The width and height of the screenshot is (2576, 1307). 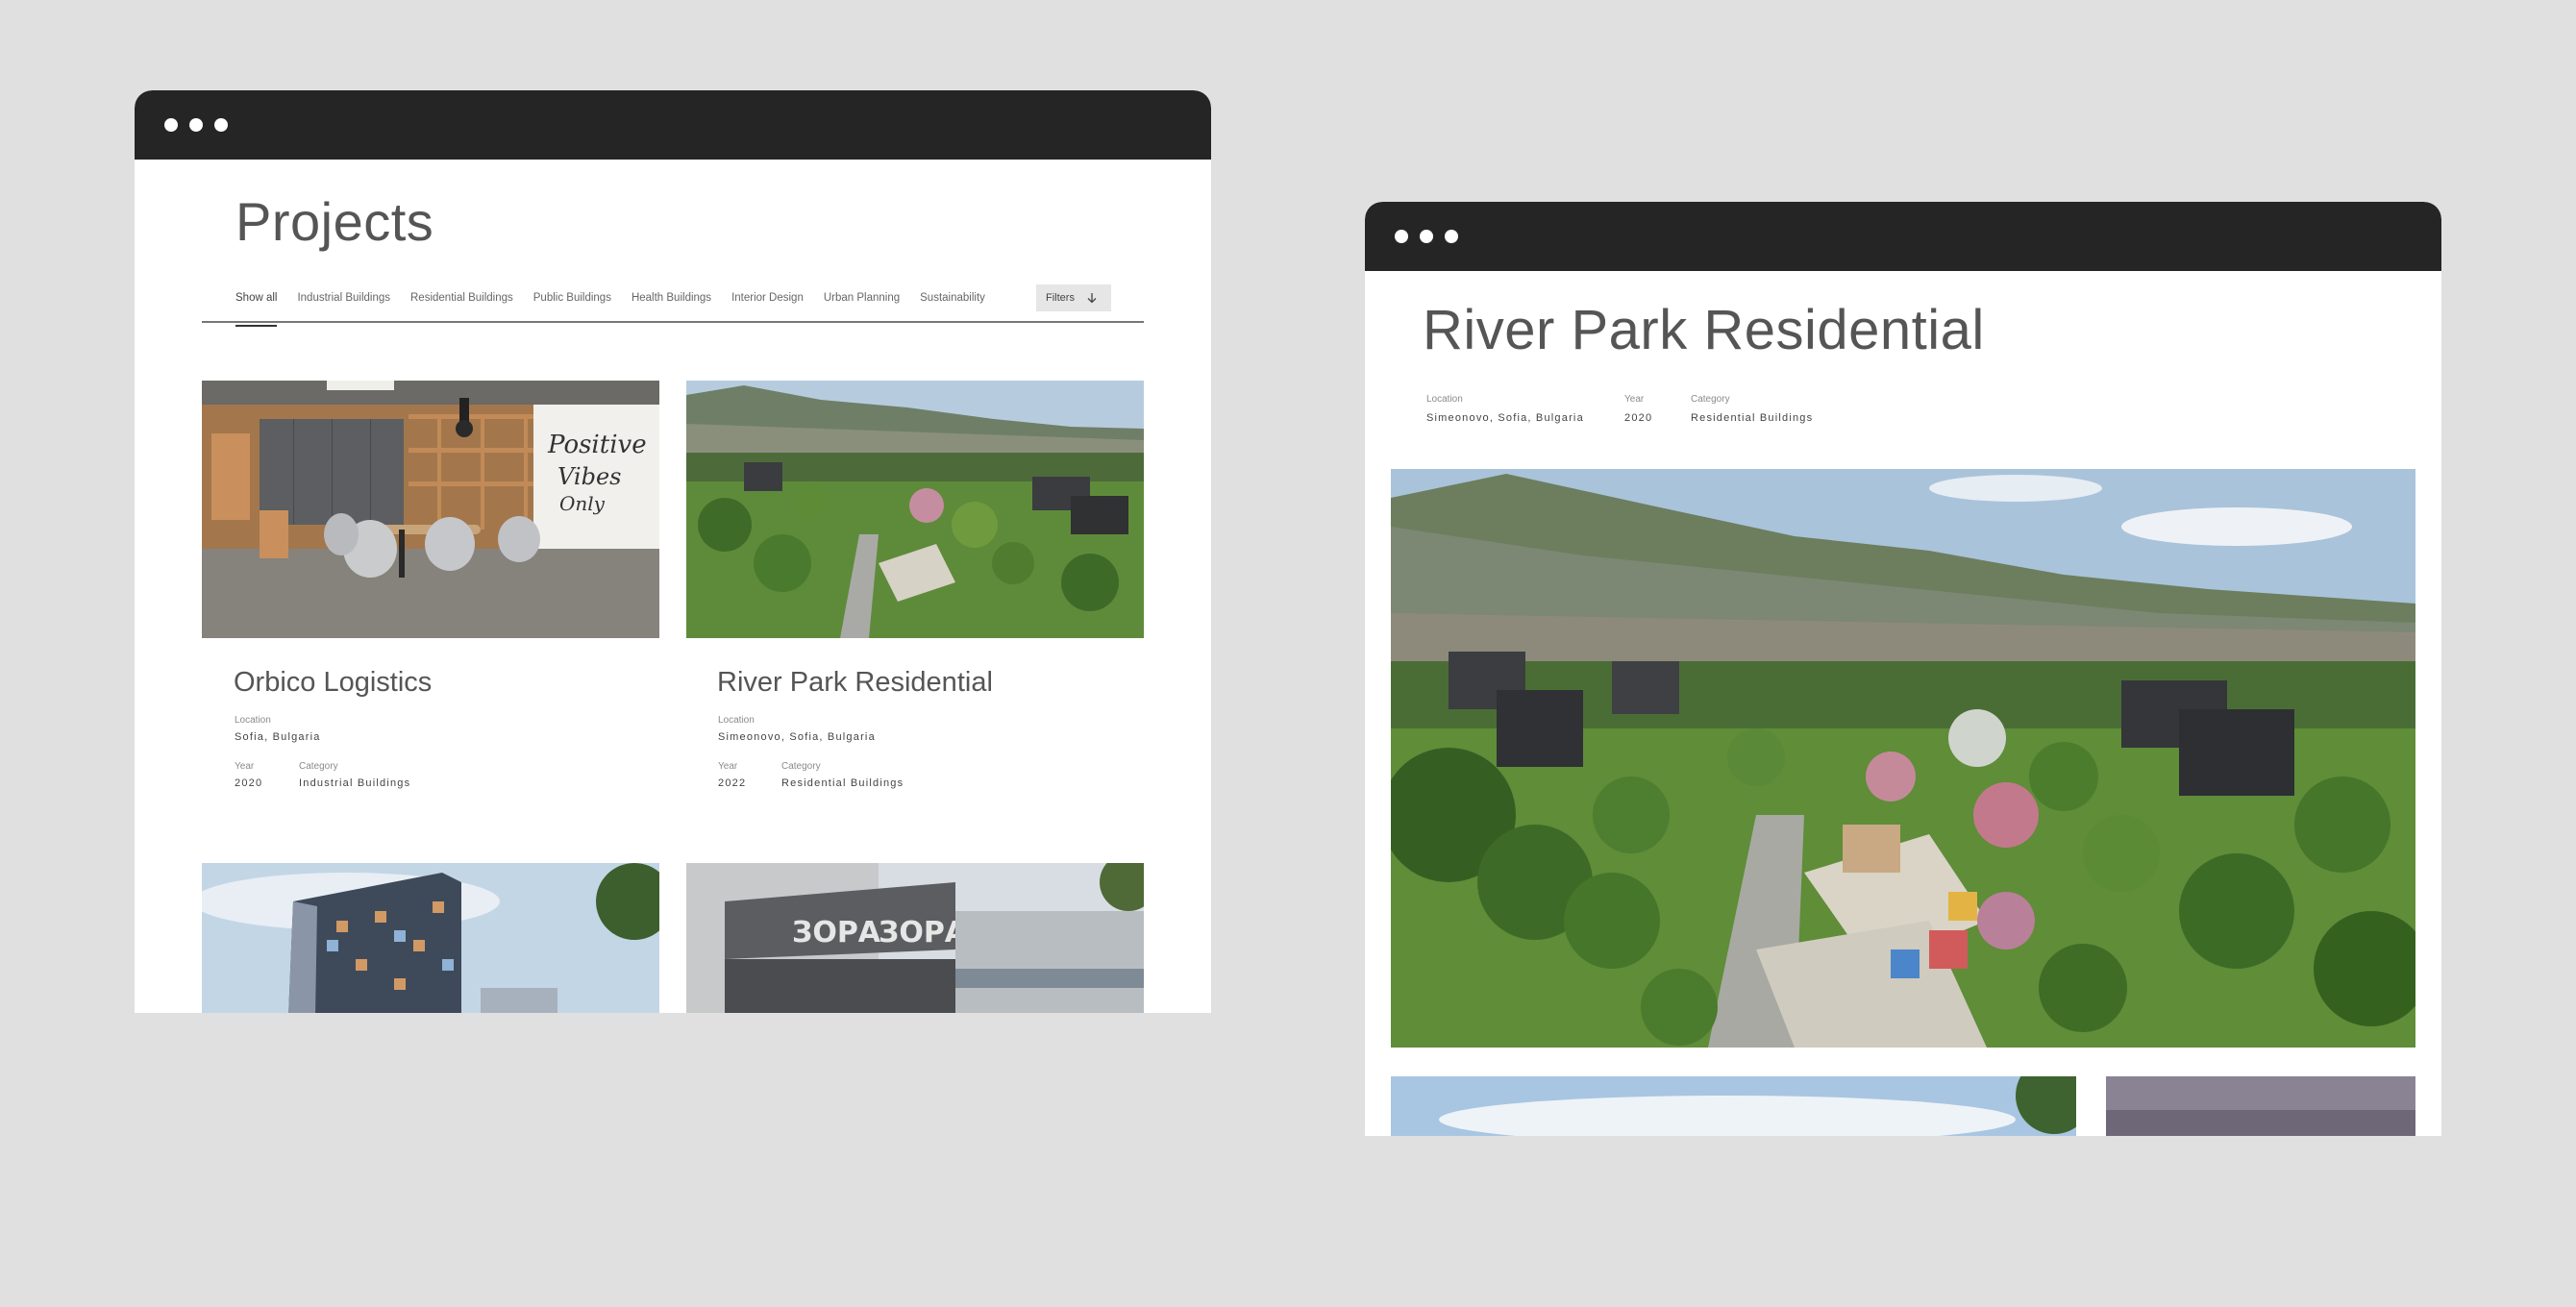 What do you see at coordinates (278, 737) in the screenshot?
I see `card-location-value: Sofia, Bulgaria` at bounding box center [278, 737].